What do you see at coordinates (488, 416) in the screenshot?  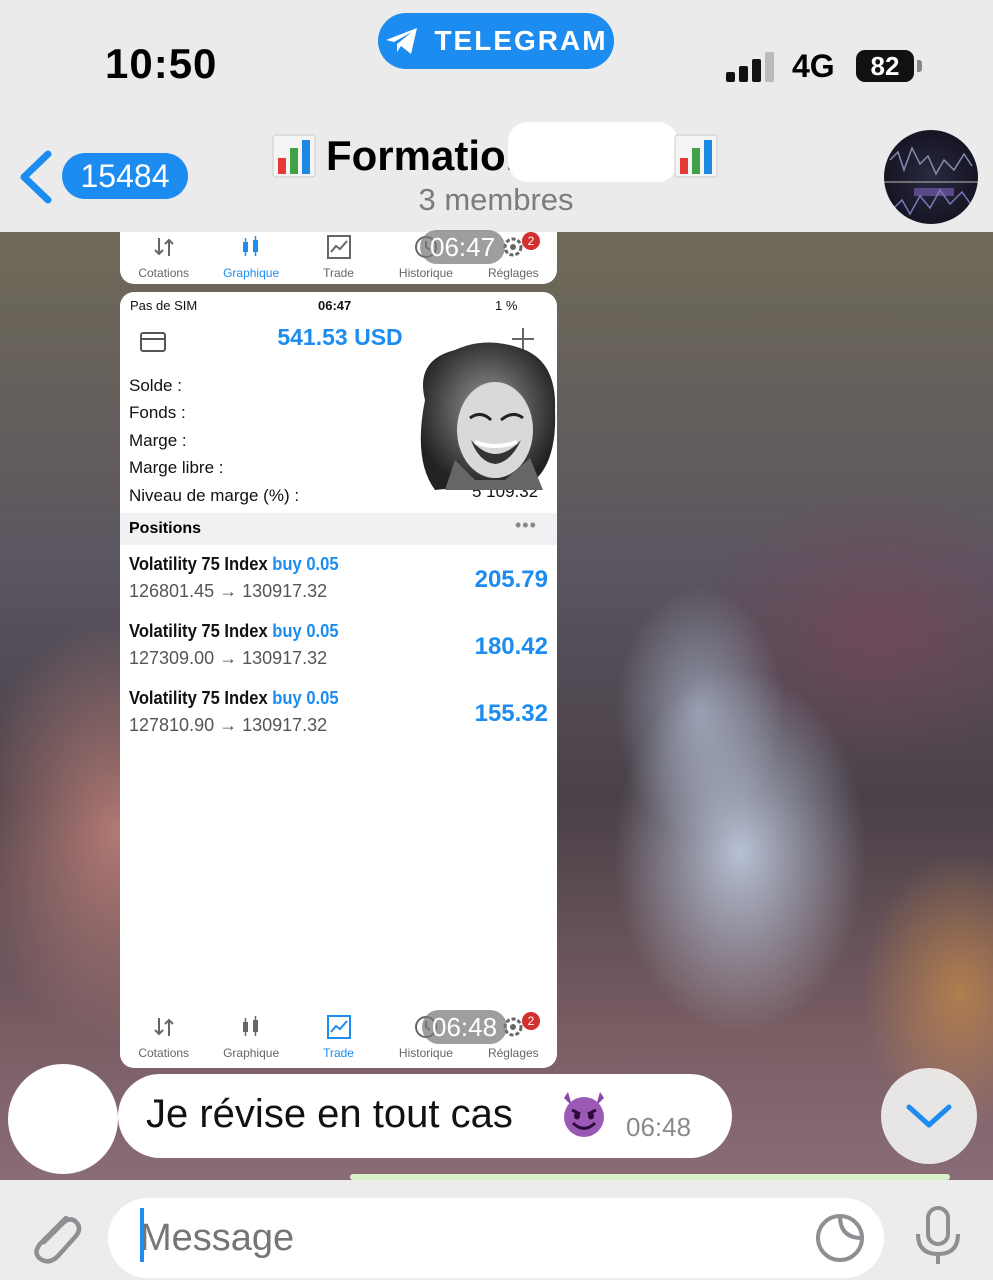 I see `meme-face-sticker` at bounding box center [488, 416].